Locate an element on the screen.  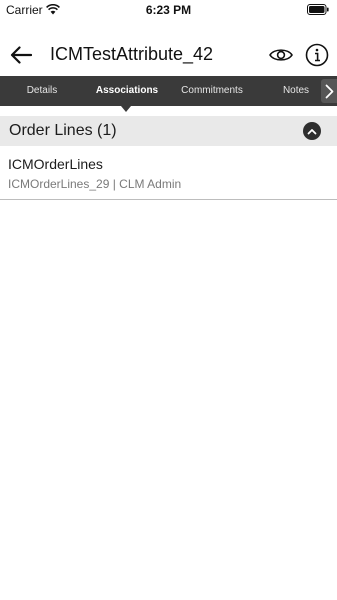
tab-associations: Associations is located at coordinates (127, 91).